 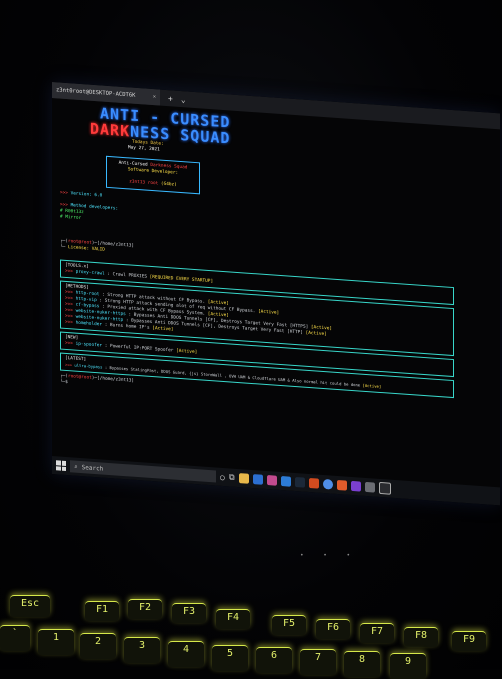 I want to click on keyboard-key: 3, so click(x=142, y=650).